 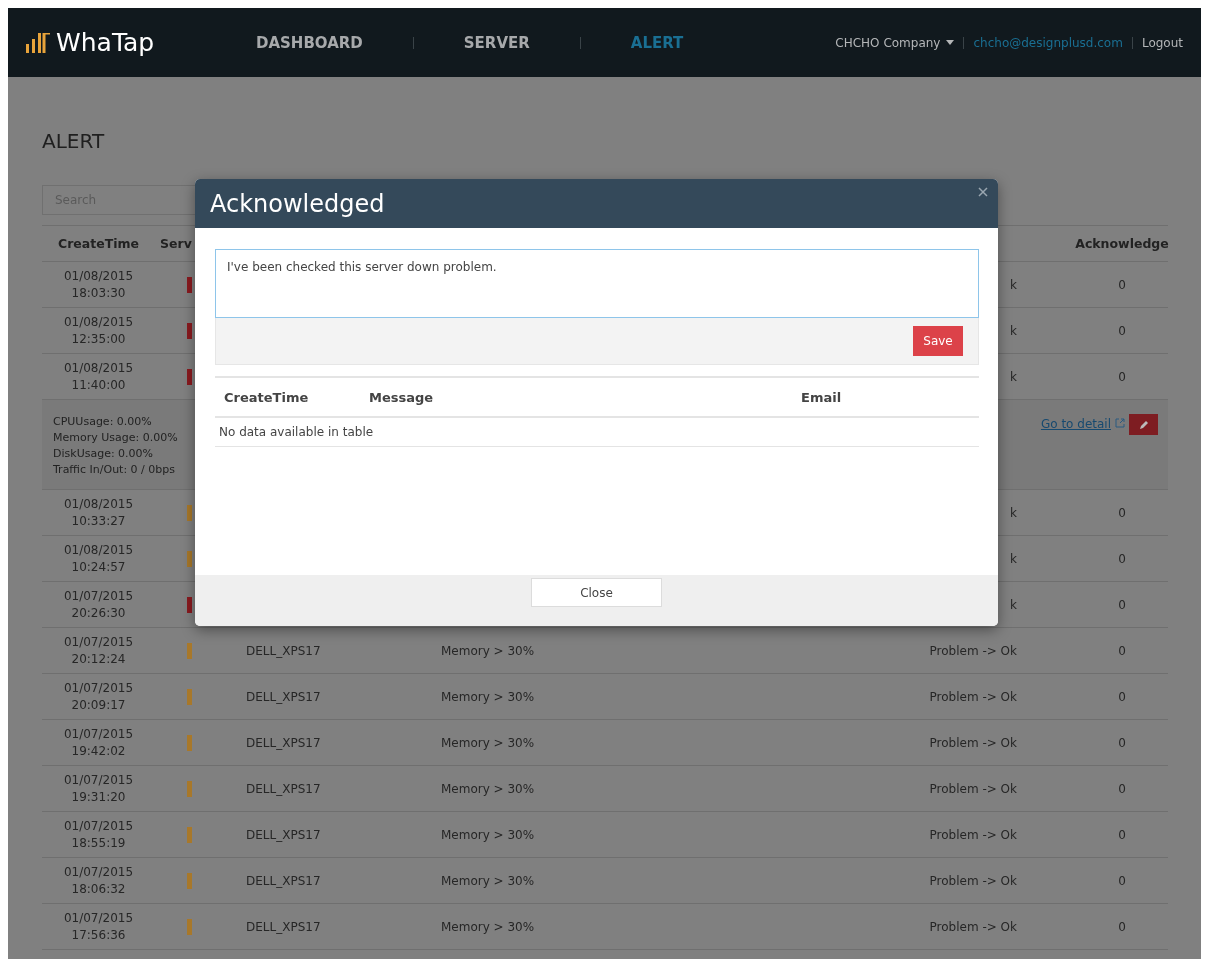 What do you see at coordinates (309, 42) in the screenshot?
I see `nav-tab: DASHBOARD` at bounding box center [309, 42].